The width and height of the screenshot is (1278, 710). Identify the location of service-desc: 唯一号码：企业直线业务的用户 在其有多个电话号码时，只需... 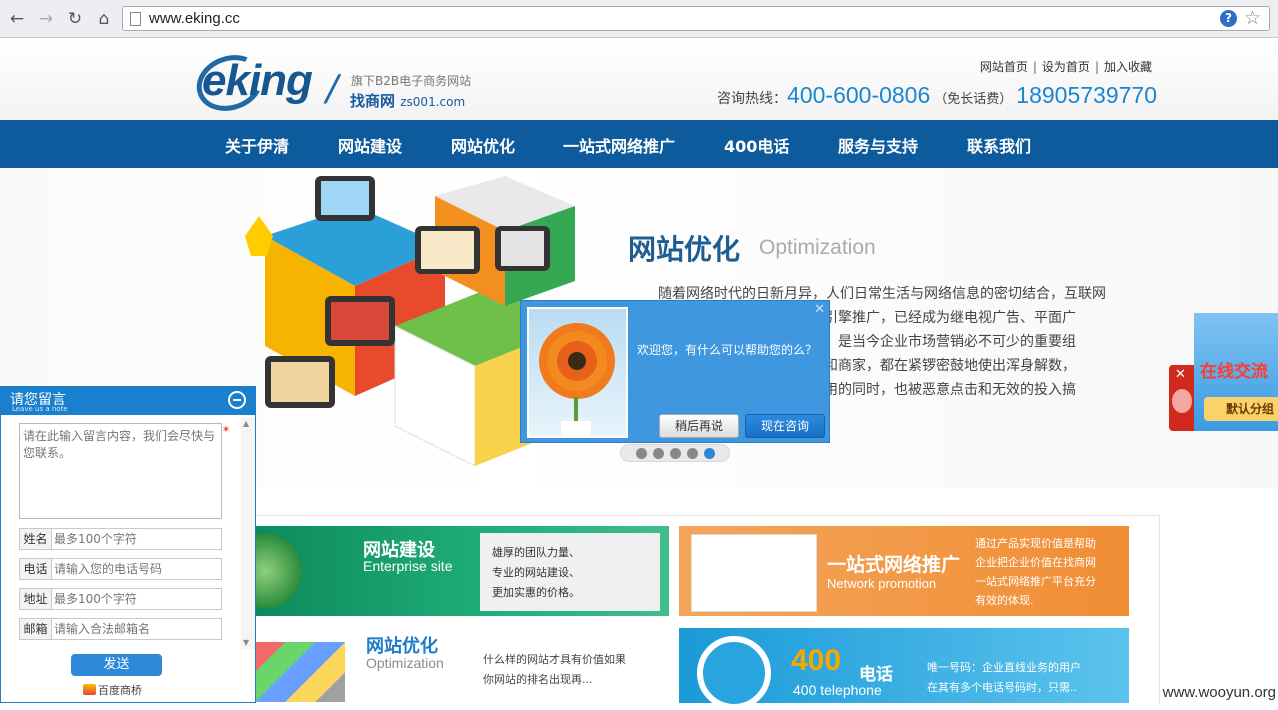
(1027, 678).